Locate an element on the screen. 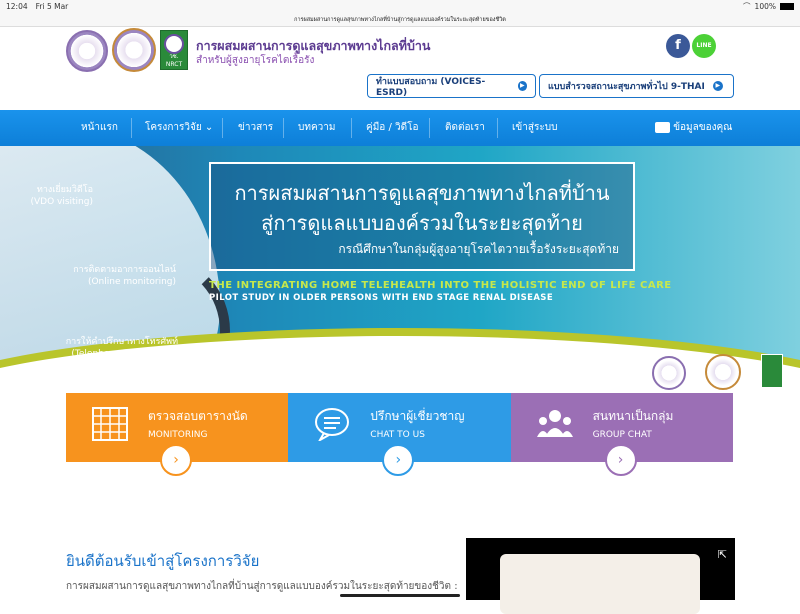 This screenshot has width=800, height=614. card-monitoring: ตรวจสอบตารางนัด MONITORING › is located at coordinates (177, 434).